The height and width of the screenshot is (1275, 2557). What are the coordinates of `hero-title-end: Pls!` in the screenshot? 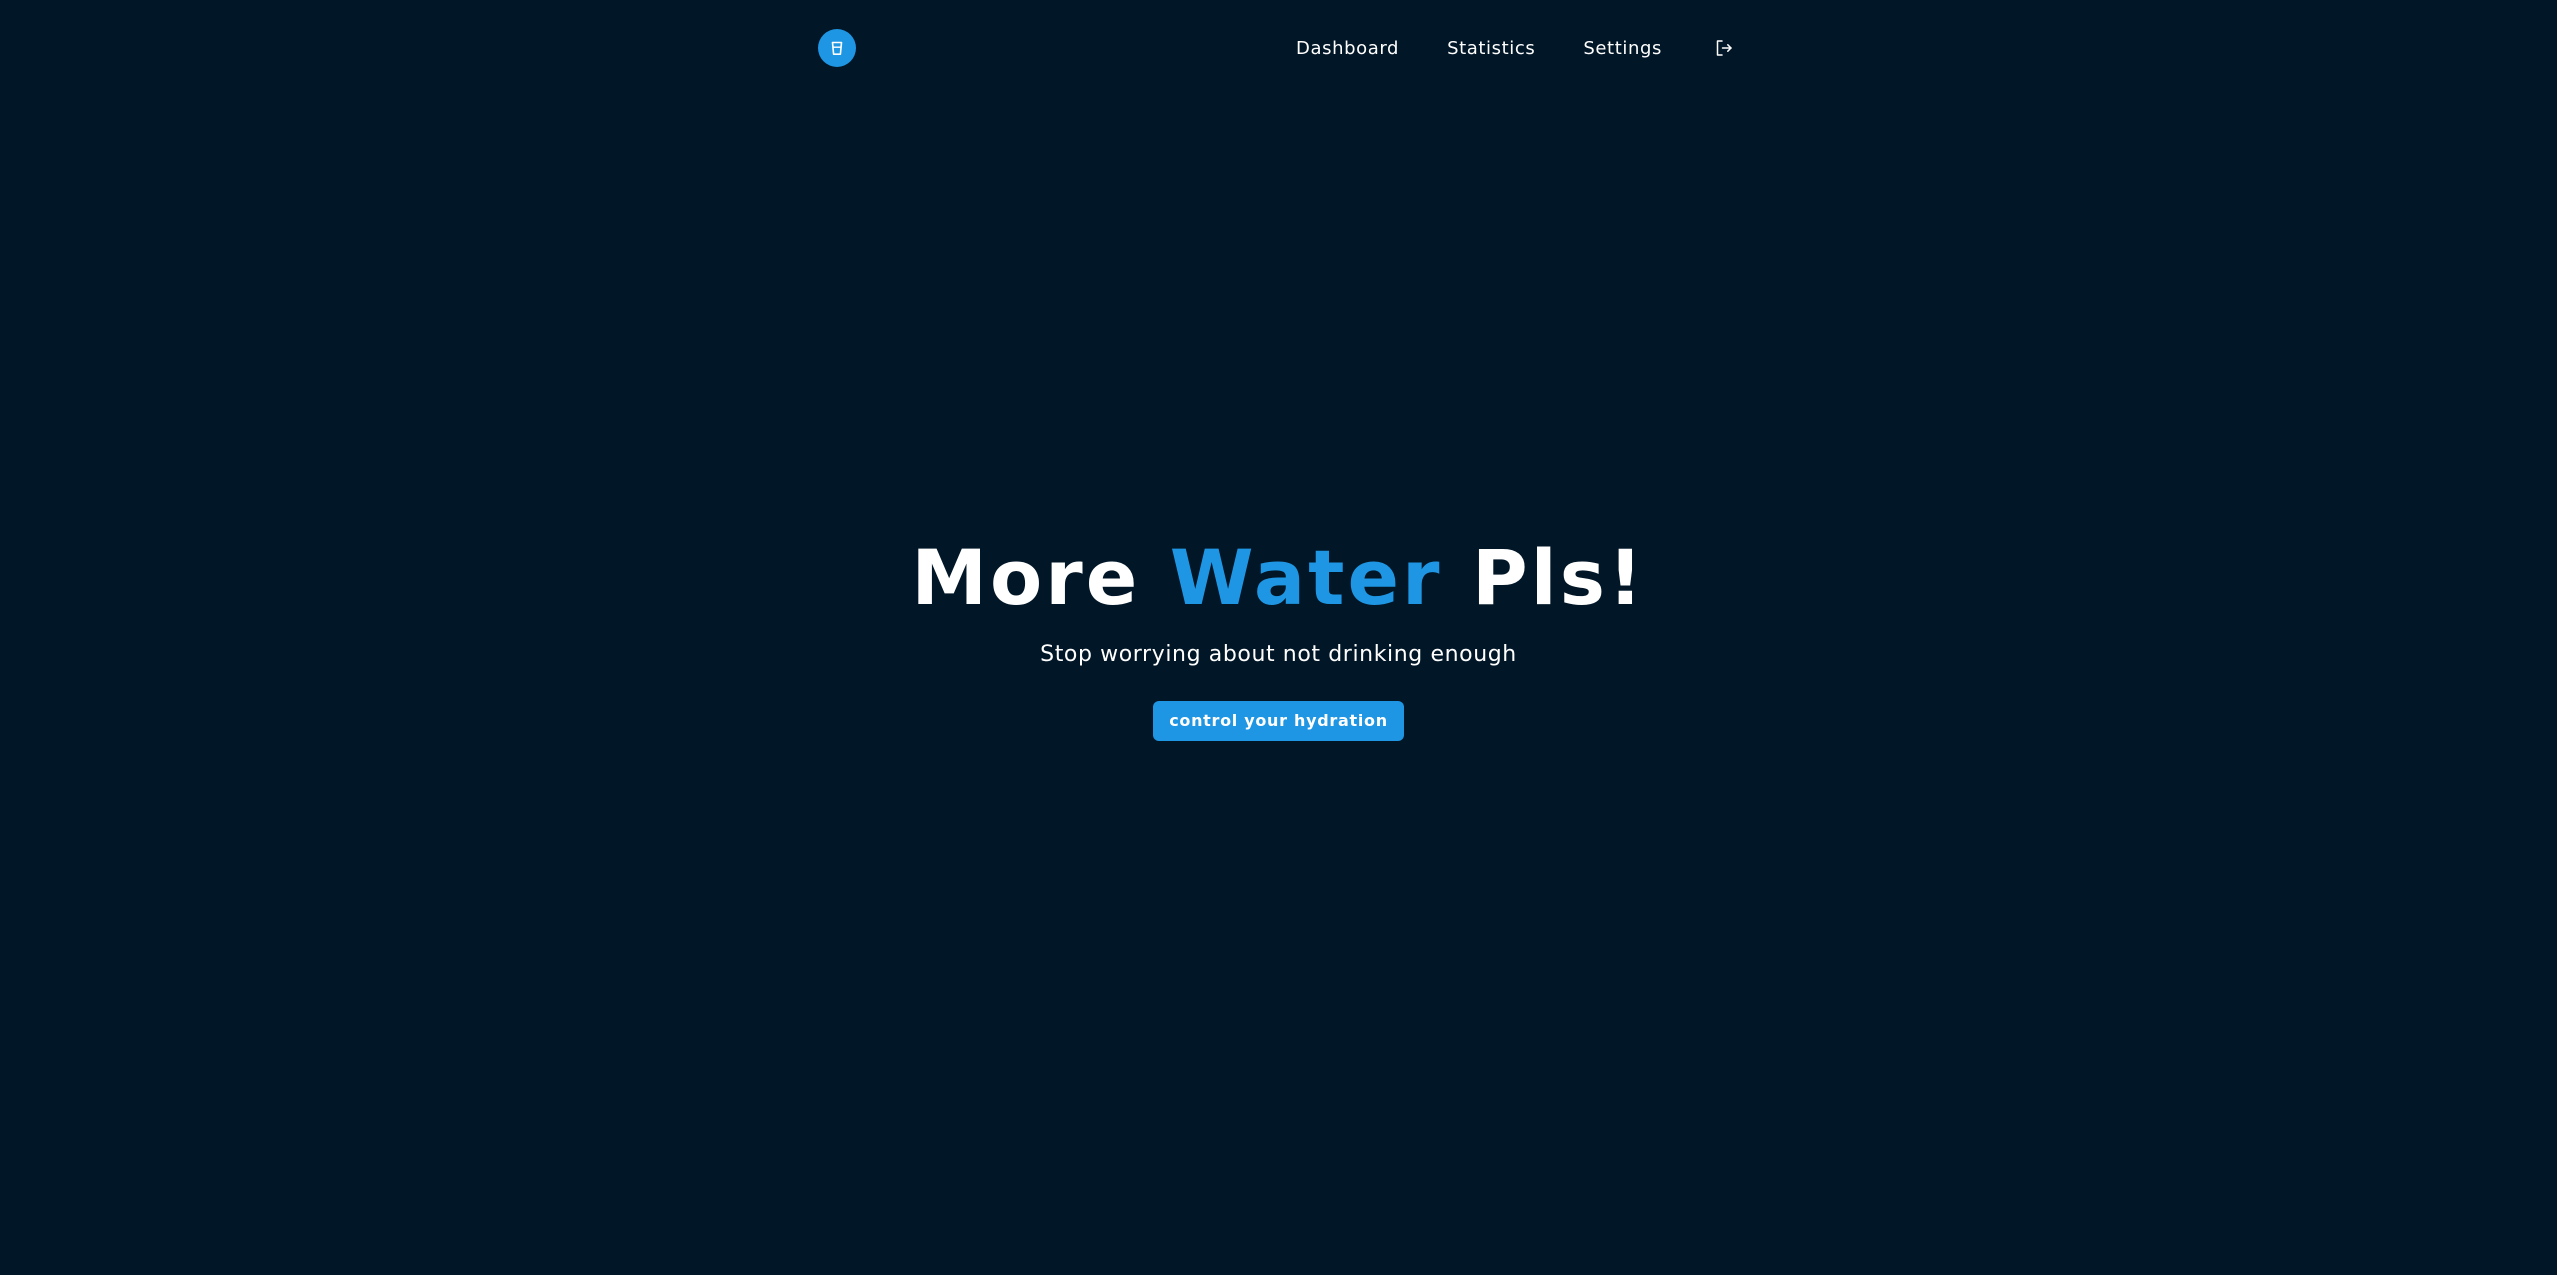 It's located at (1558, 577).